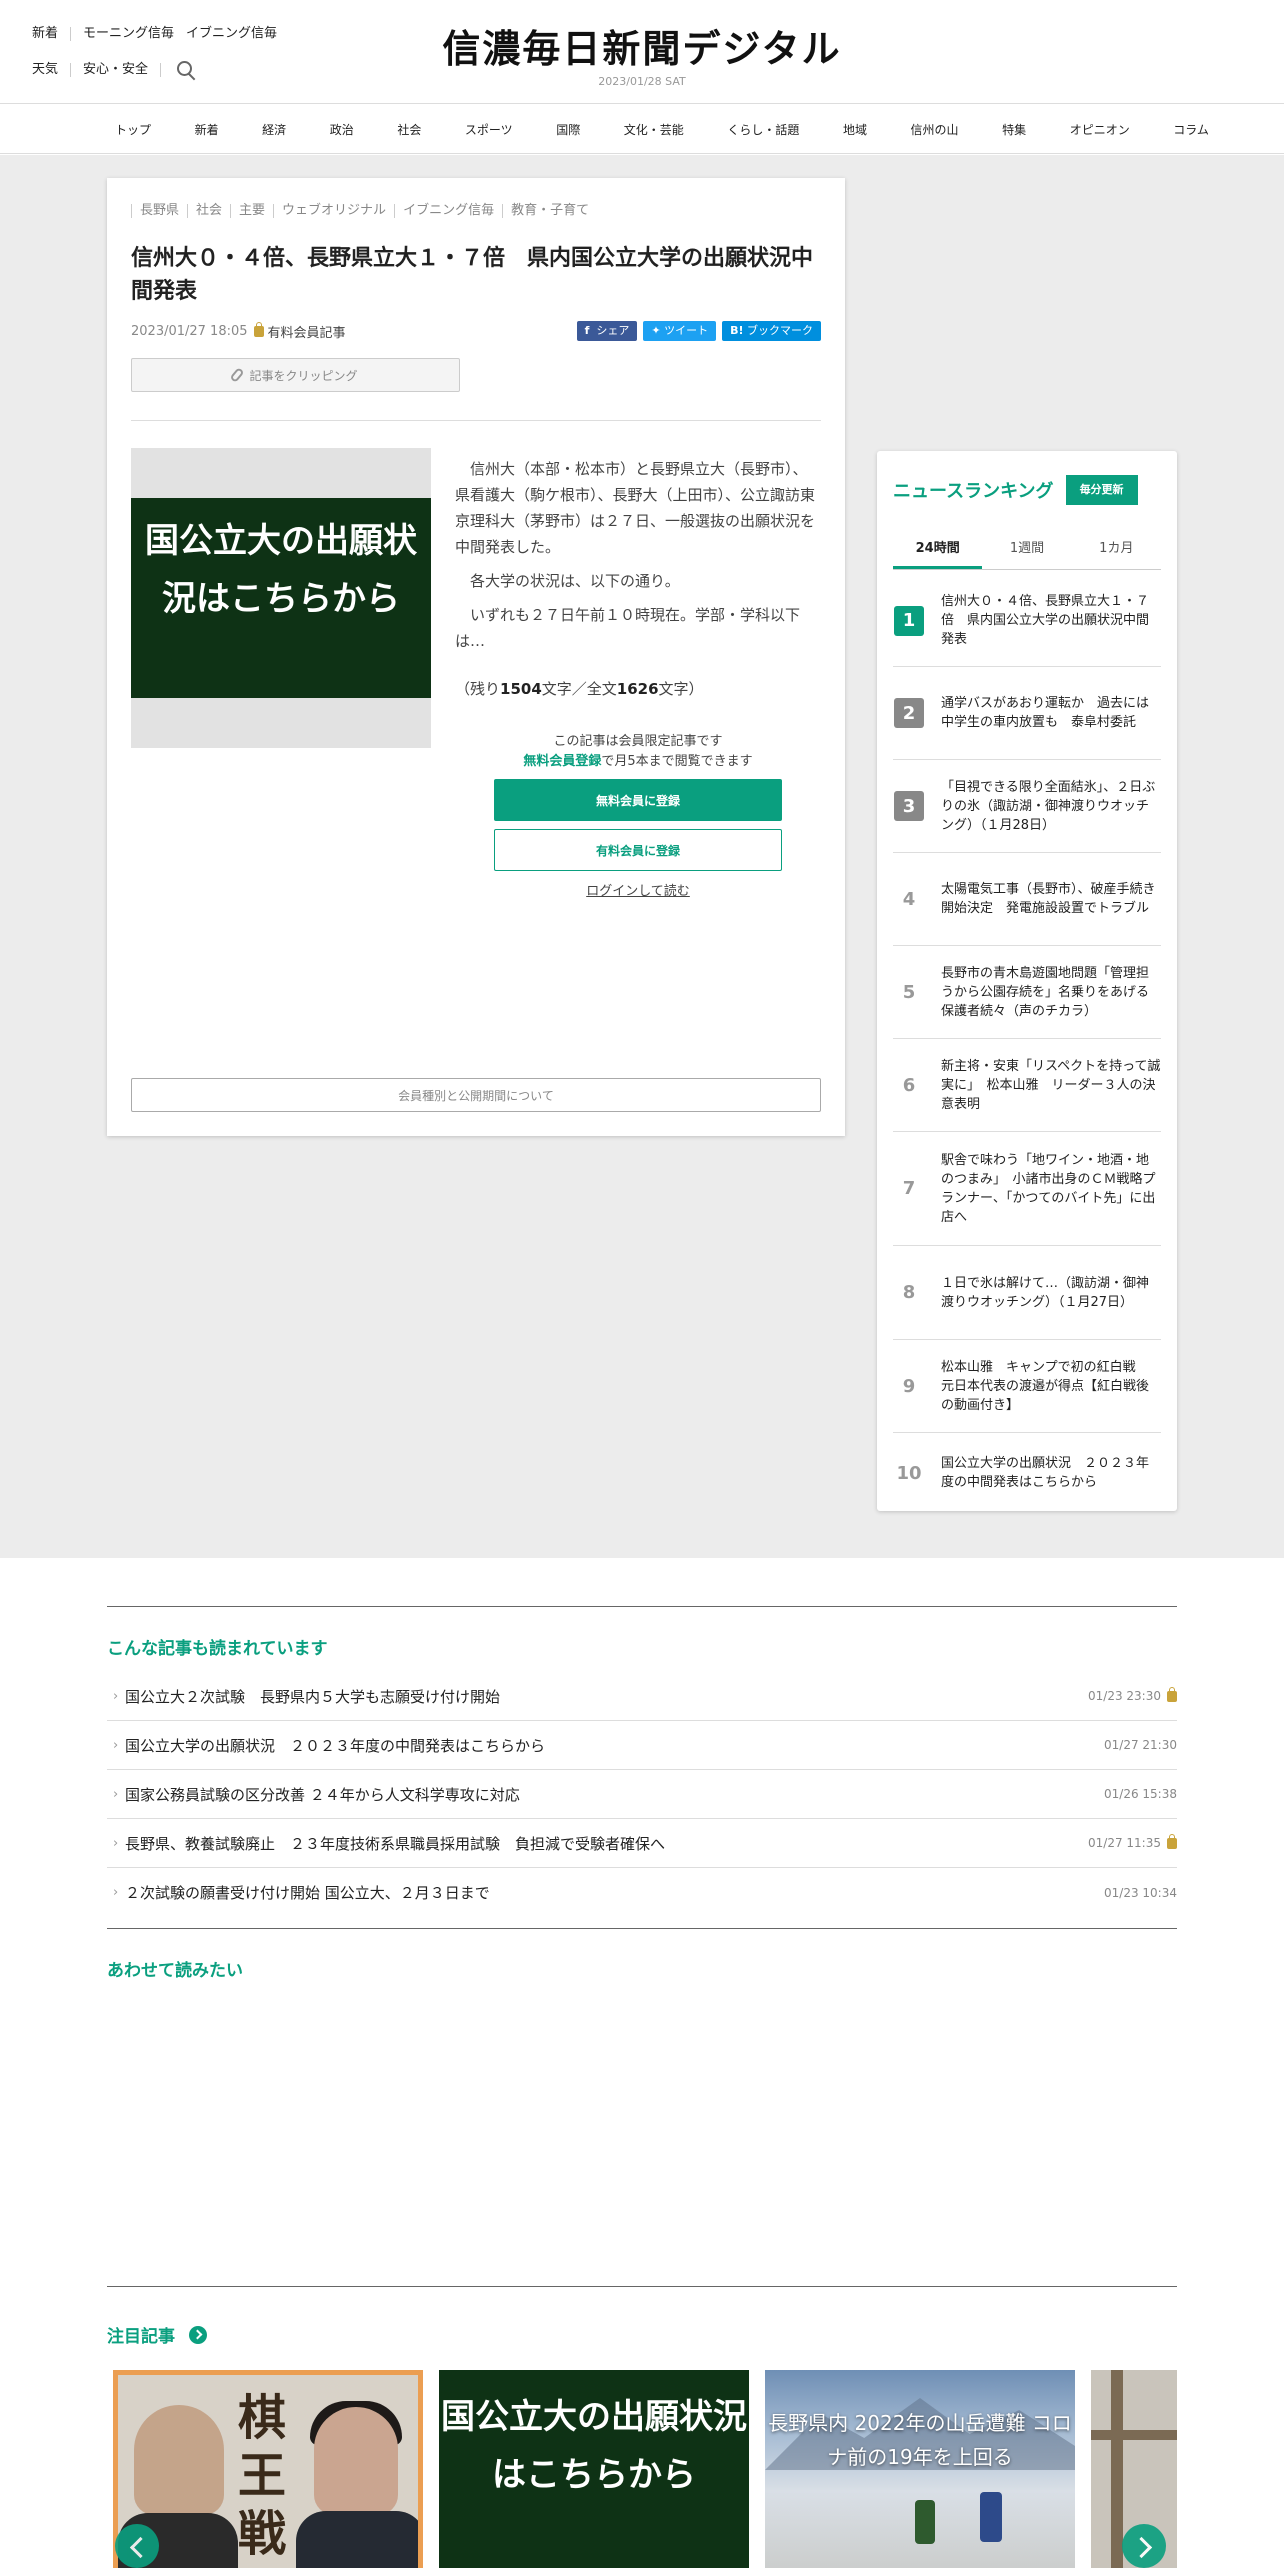 The width and height of the screenshot is (1284, 2568). Describe the element at coordinates (686, 330) in the screenshot. I see `tweet-label: ツイート` at that location.